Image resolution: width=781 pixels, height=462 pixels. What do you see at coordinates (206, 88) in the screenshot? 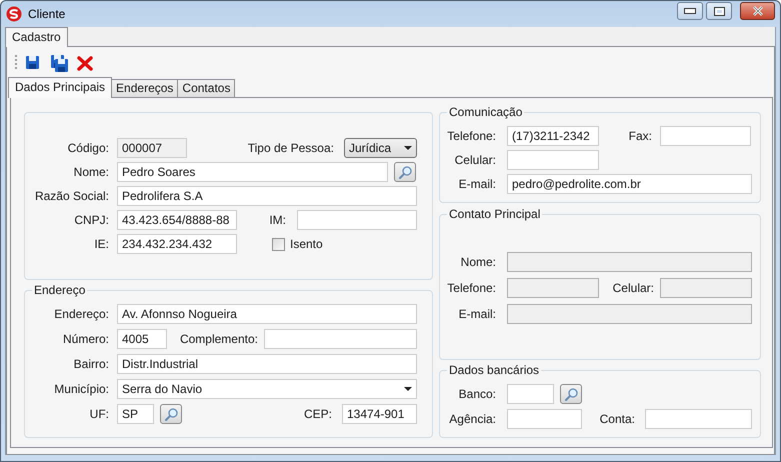
I see `tab: Contatos` at bounding box center [206, 88].